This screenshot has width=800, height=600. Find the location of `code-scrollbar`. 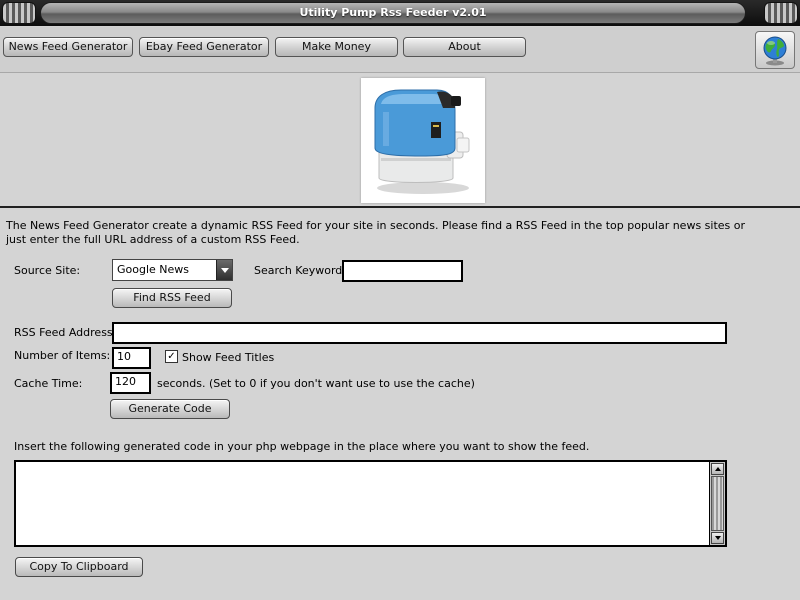

code-scrollbar is located at coordinates (717, 503).